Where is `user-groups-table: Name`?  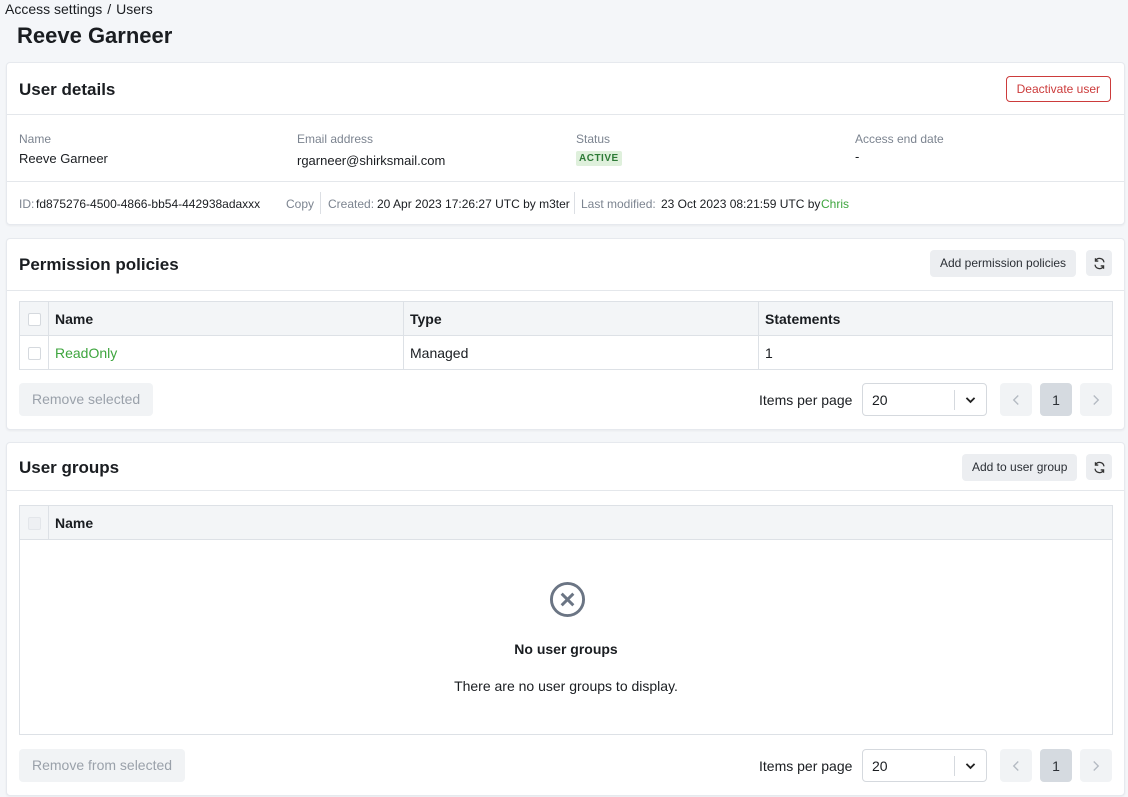
user-groups-table: Name is located at coordinates (566, 522).